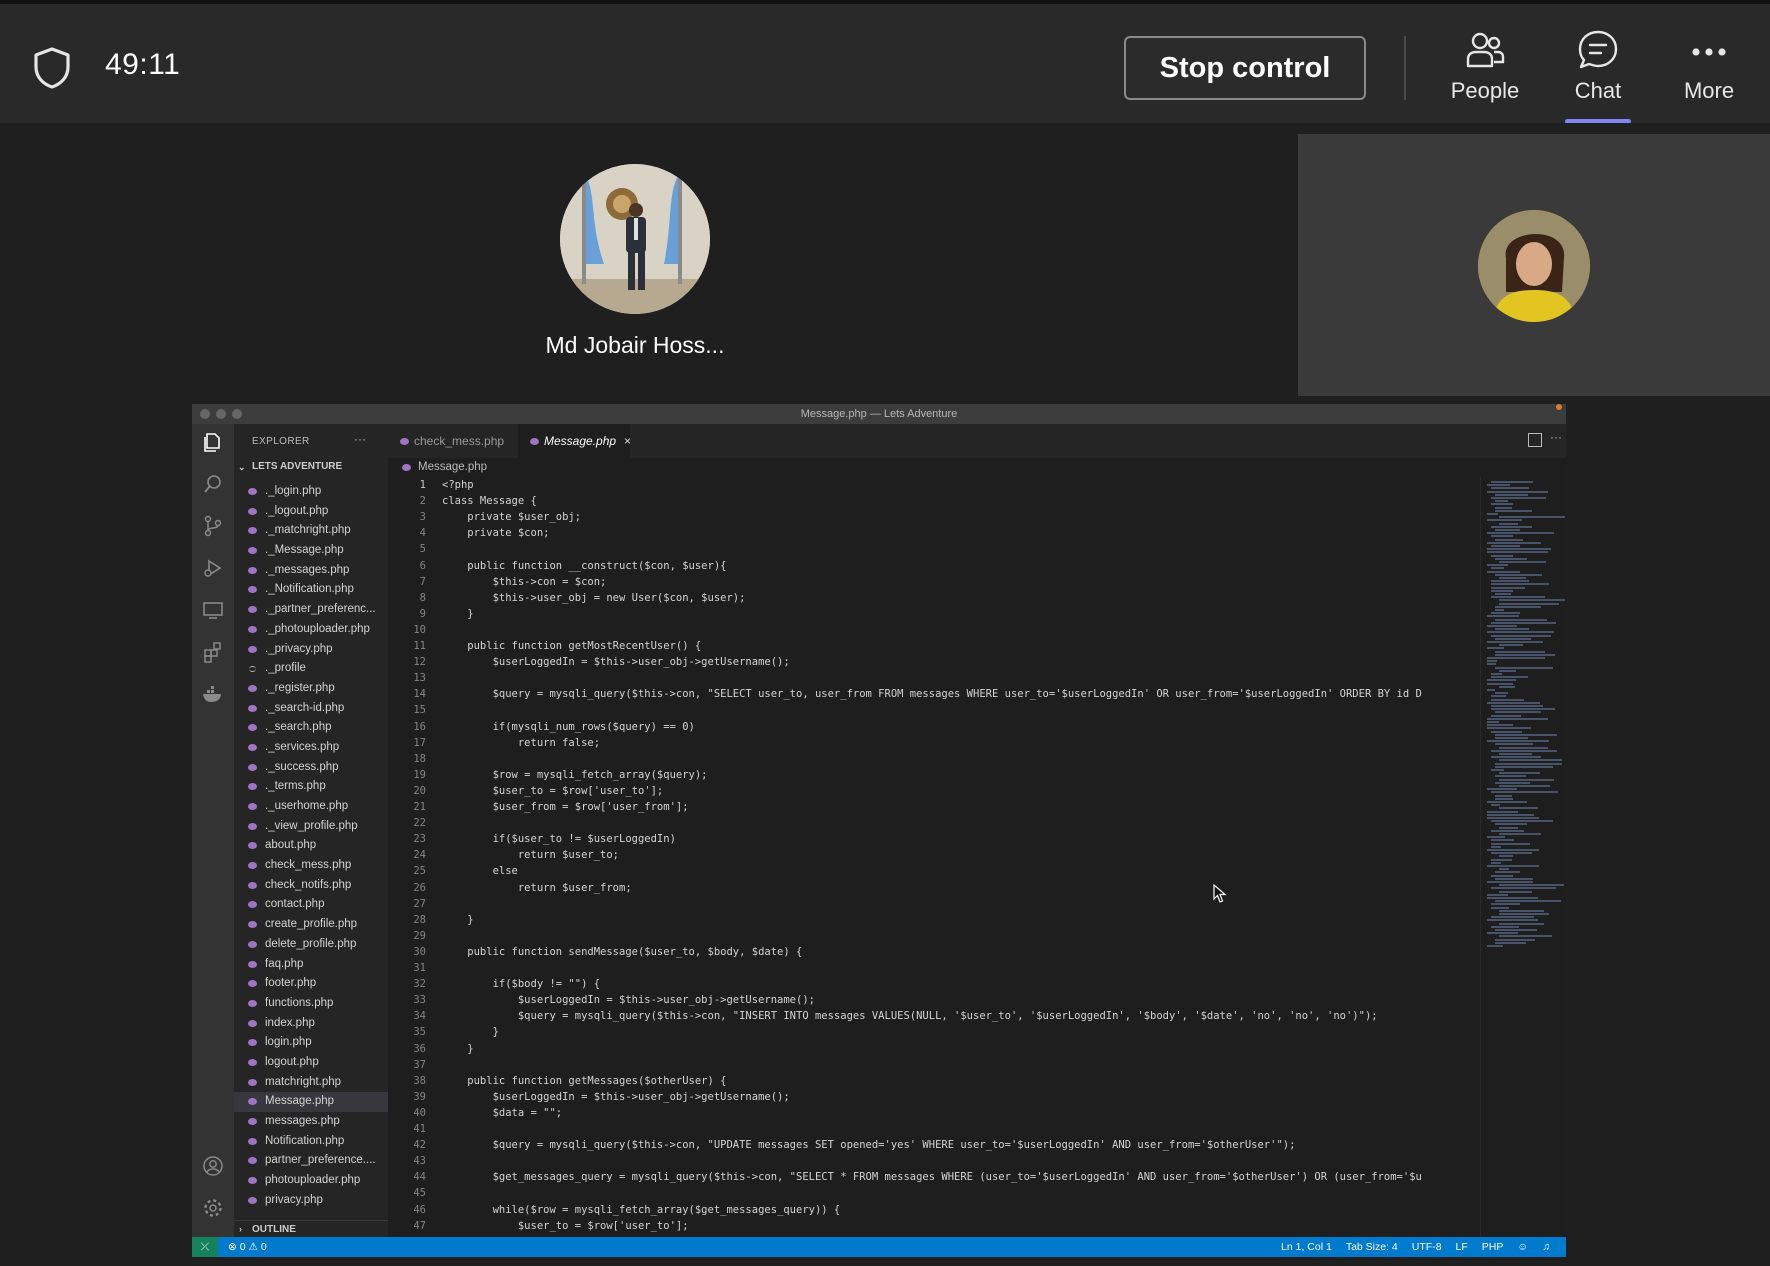  Describe the element at coordinates (1534, 265) in the screenshot. I see `participant-tile` at that location.